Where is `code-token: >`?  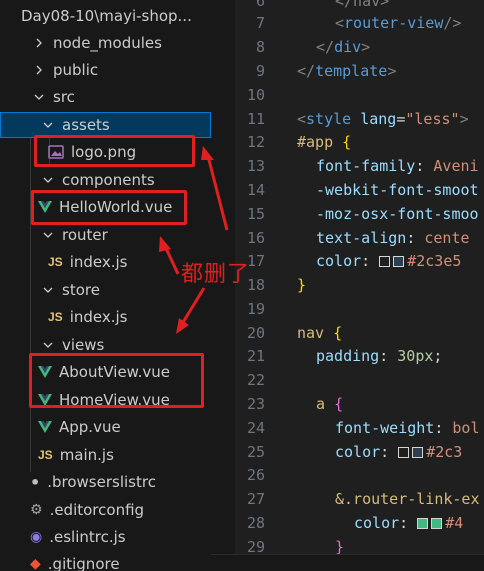 code-token: > is located at coordinates (366, 47).